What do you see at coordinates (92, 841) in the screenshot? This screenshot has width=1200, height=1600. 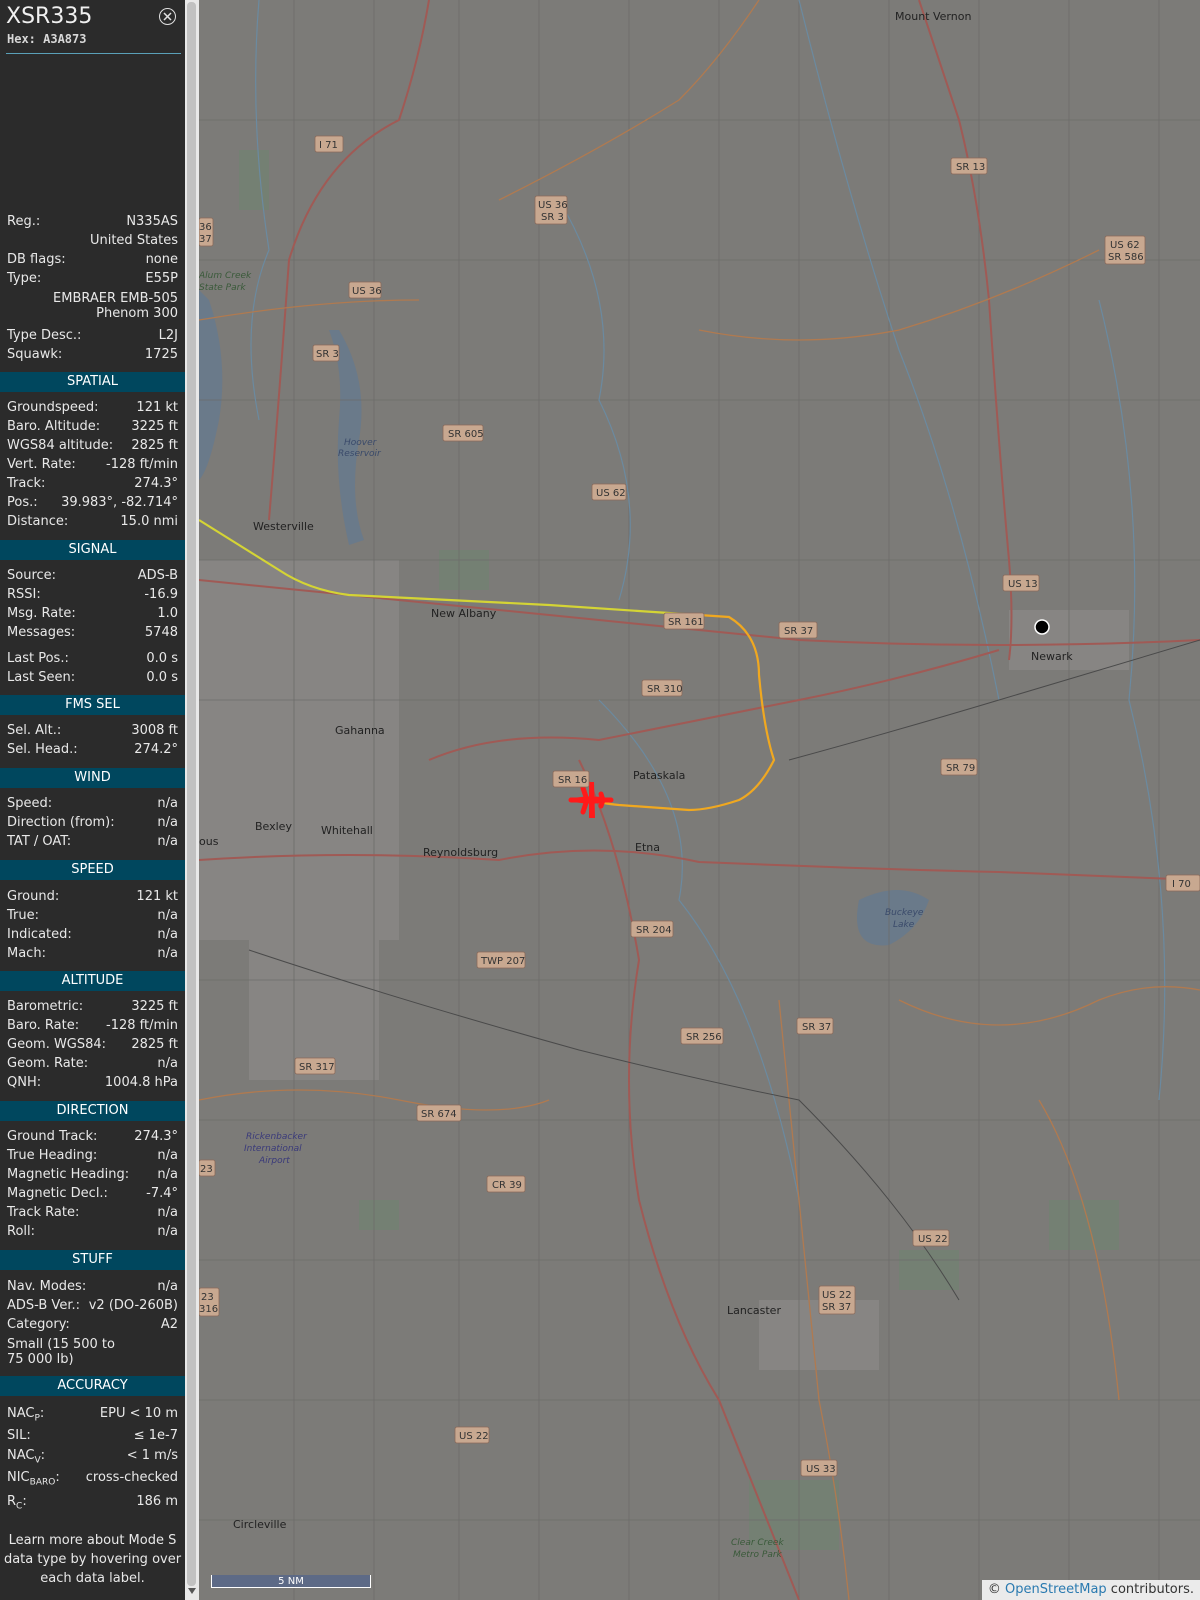 I see `tat-oat-row: TAT / OAT: n/a` at bounding box center [92, 841].